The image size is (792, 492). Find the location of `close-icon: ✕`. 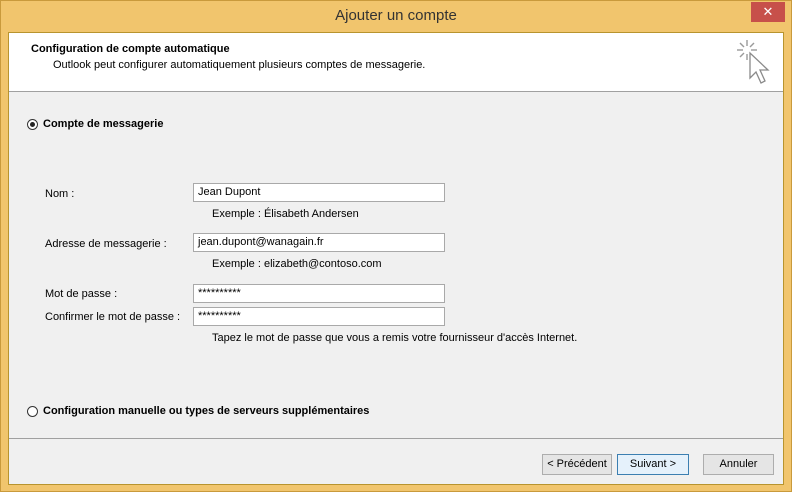

close-icon: ✕ is located at coordinates (768, 11).